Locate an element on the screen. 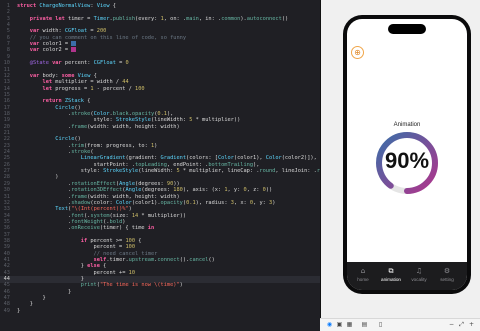 This screenshot has height=331, width=480. code-text: } is located at coordinates (18, 311).